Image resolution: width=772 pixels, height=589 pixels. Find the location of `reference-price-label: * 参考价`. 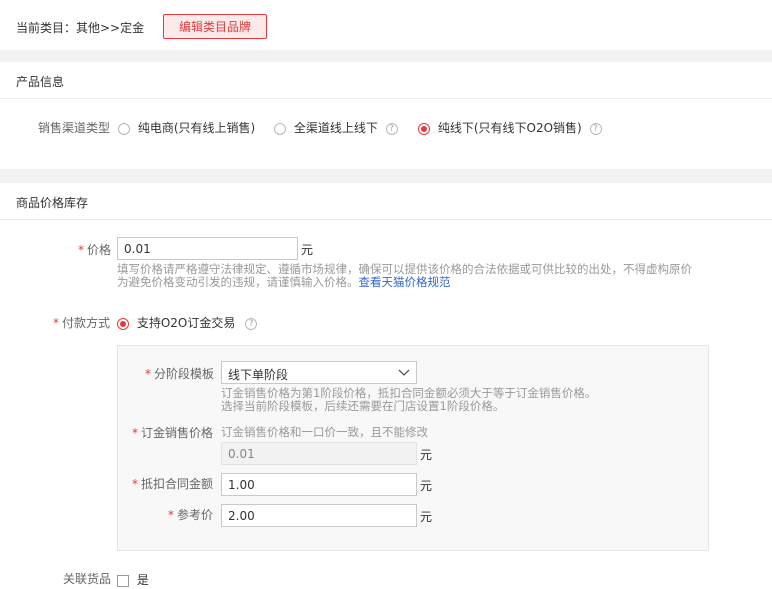

reference-price-label: * 参考价 is located at coordinates (191, 515).